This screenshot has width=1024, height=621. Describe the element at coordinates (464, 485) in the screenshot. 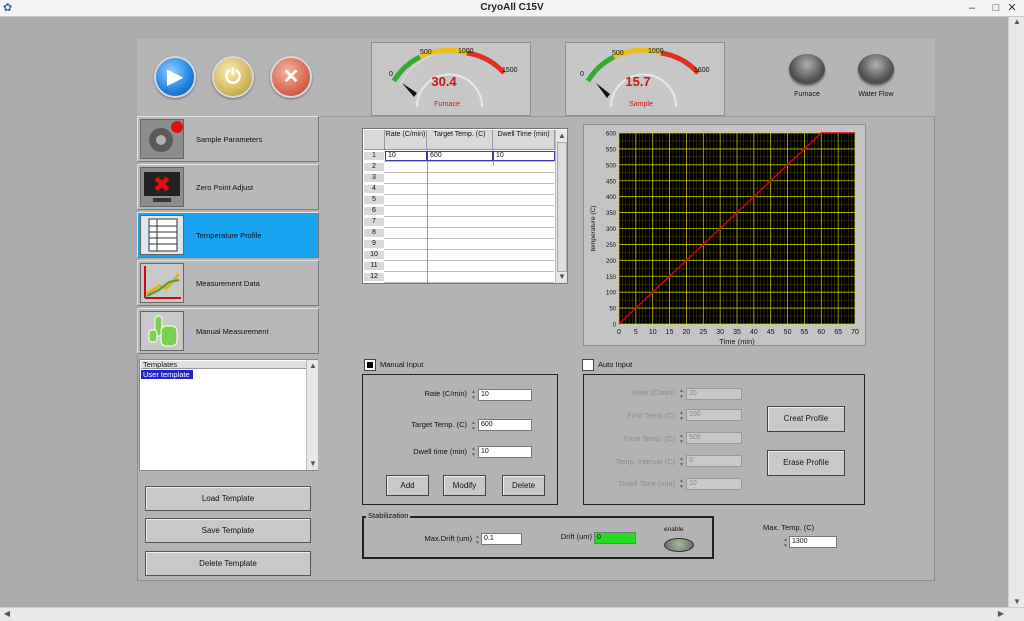

I see `modify-button: Modify` at that location.